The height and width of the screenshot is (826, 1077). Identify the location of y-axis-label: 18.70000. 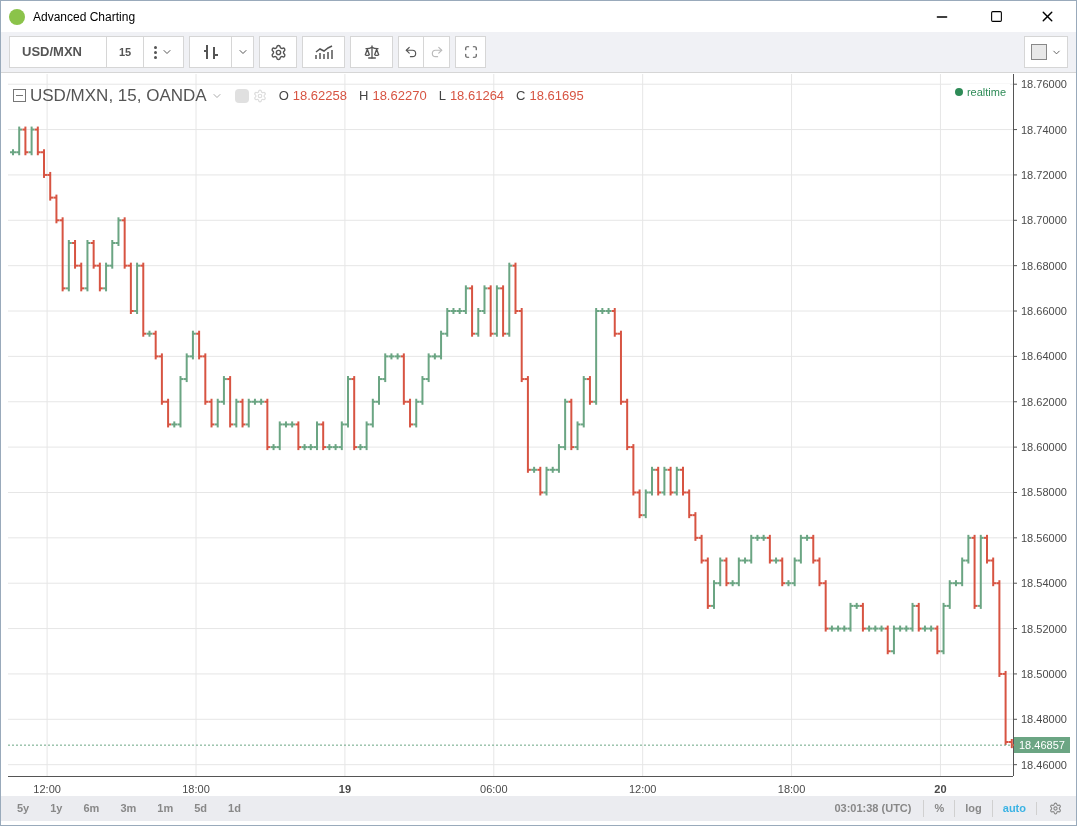
(1044, 220).